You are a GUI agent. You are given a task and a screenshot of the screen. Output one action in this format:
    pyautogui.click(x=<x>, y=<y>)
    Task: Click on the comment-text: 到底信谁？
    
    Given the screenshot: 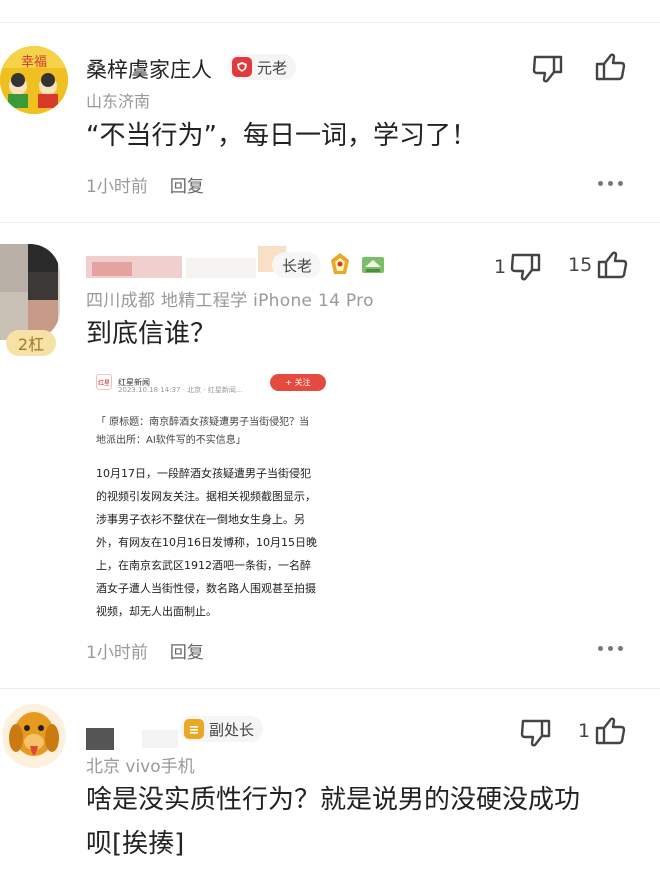 What is the action you would take?
    pyautogui.click(x=151, y=334)
    